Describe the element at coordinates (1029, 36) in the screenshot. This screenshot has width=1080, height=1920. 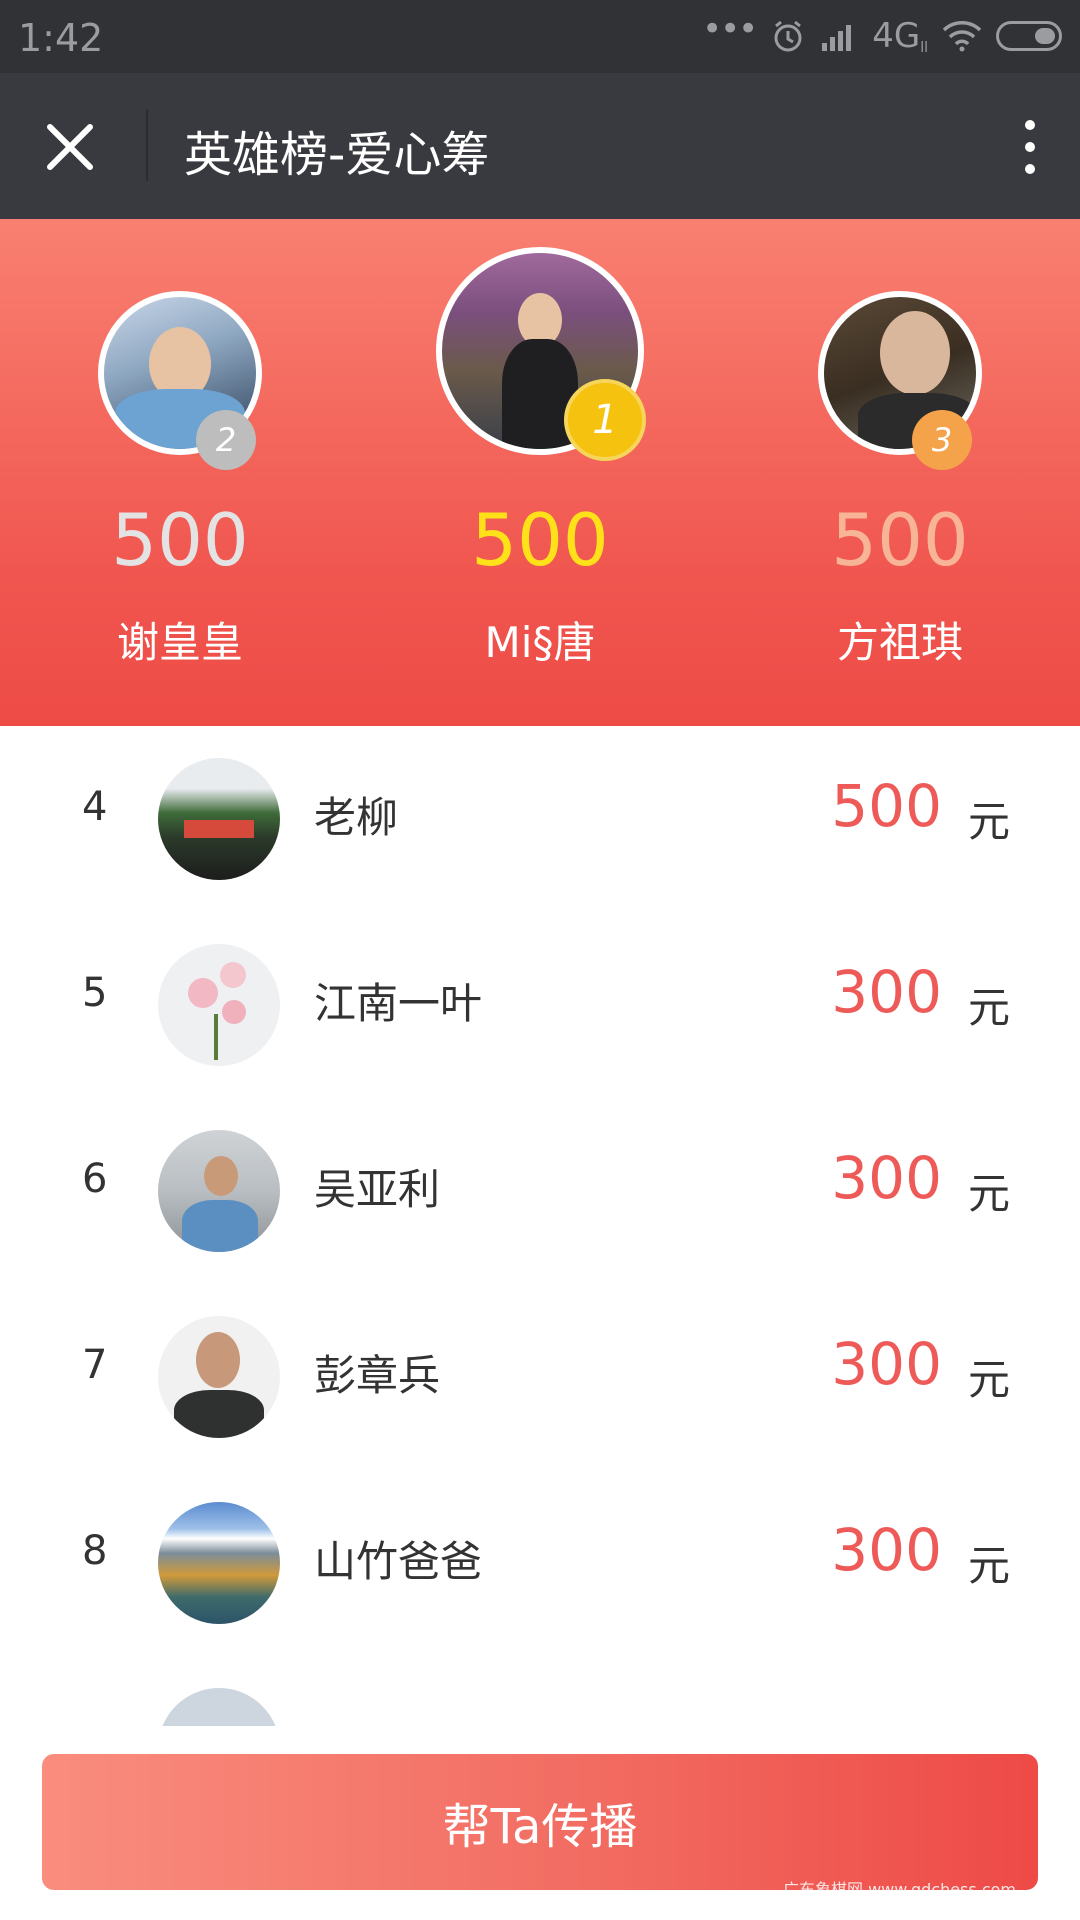
I see `battery-icon` at that location.